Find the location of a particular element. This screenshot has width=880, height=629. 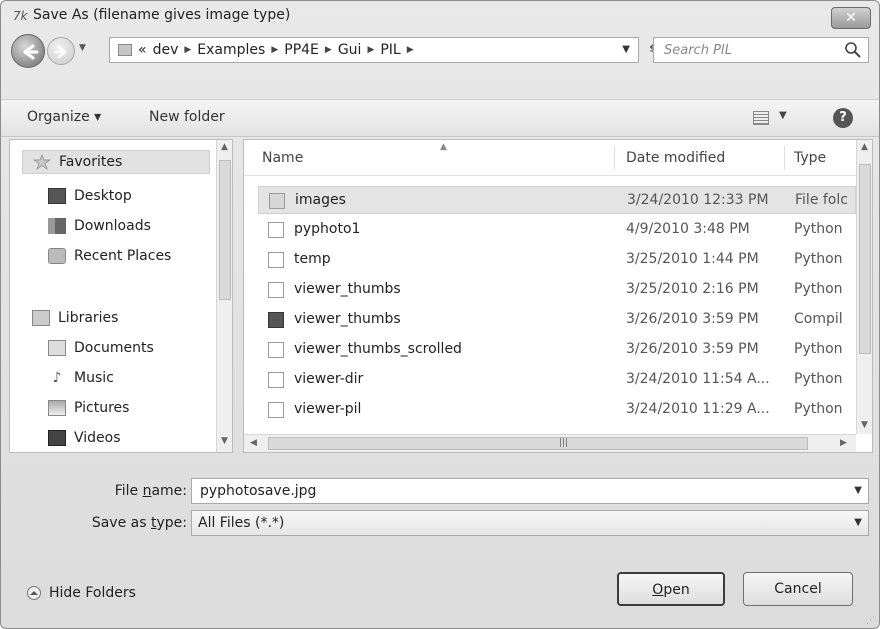

title-bar: 7k Save As (filename gives image type) ✕ is located at coordinates (440, 15).